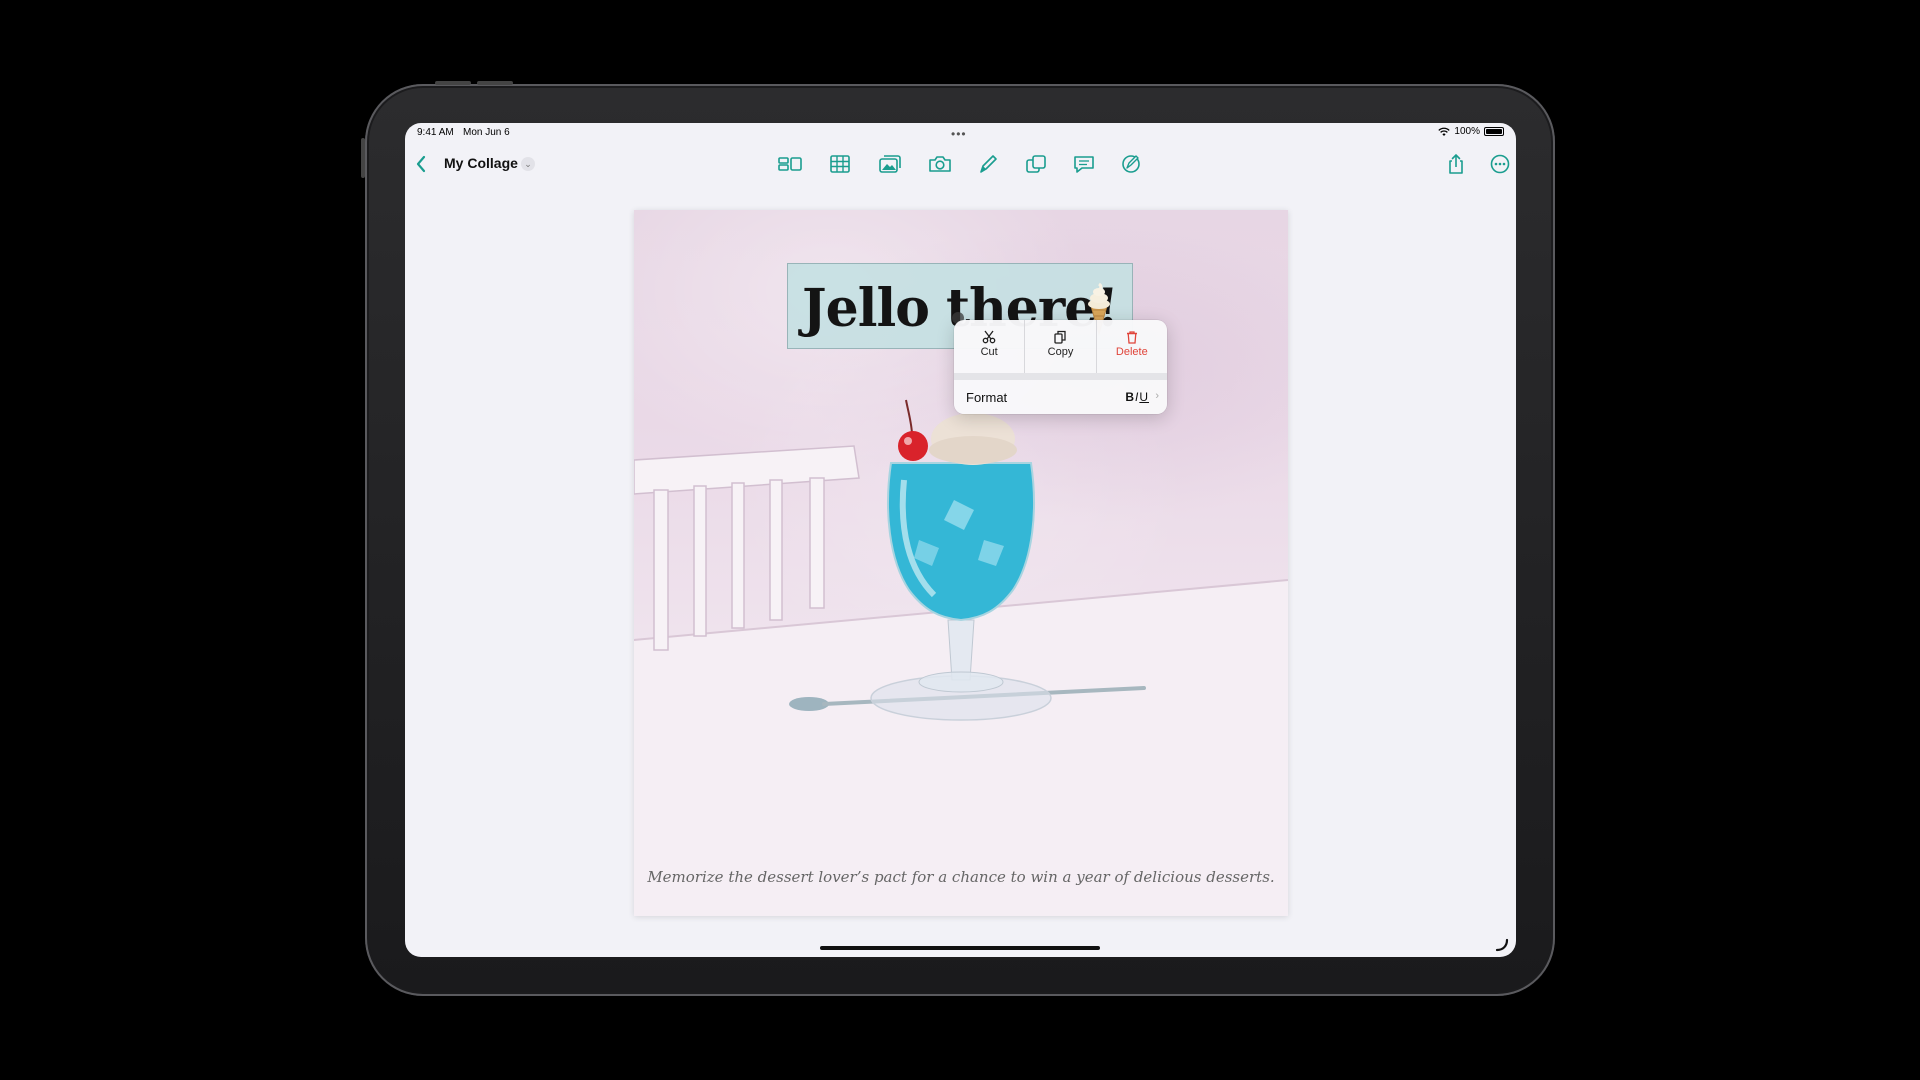 The image size is (1920, 1080). What do you see at coordinates (989, 338) in the screenshot?
I see `scissors-icon` at bounding box center [989, 338].